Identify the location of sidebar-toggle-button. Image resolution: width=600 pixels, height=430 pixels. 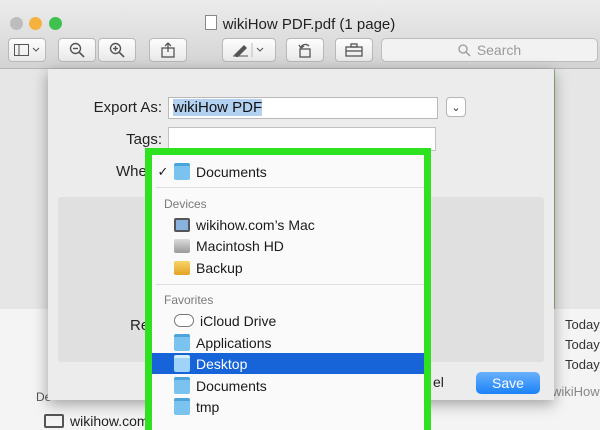
(27, 50).